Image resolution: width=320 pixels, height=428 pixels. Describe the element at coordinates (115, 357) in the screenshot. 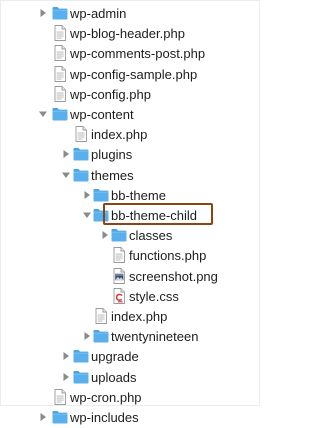

I see `folder-label: upgrade` at that location.